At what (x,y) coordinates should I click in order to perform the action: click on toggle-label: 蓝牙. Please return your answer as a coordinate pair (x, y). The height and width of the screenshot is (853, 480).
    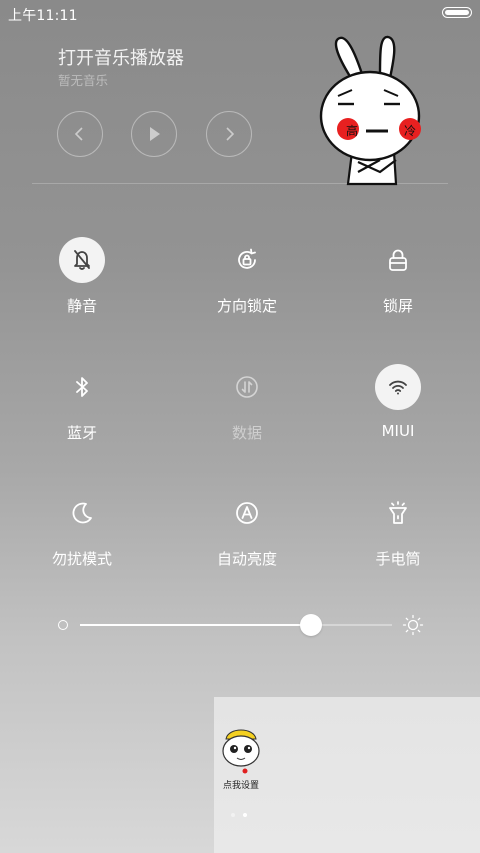
    Looking at the image, I should click on (81, 433).